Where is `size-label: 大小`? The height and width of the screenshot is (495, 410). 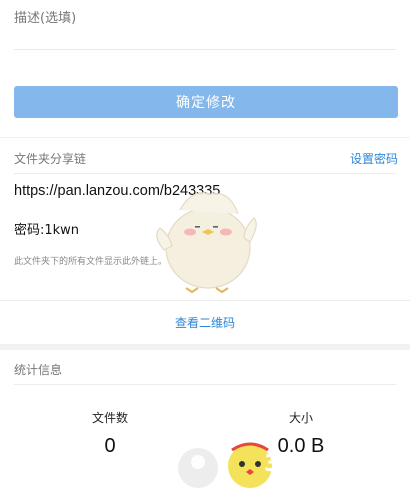 size-label: 大小 is located at coordinates (300, 418).